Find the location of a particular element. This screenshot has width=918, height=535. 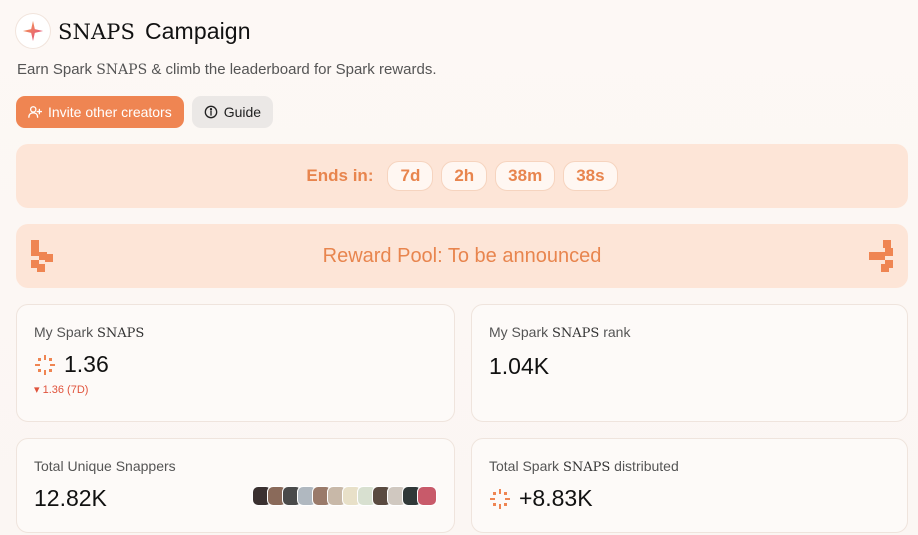

pixel-decoration-right-icon is located at coordinates (881, 258).